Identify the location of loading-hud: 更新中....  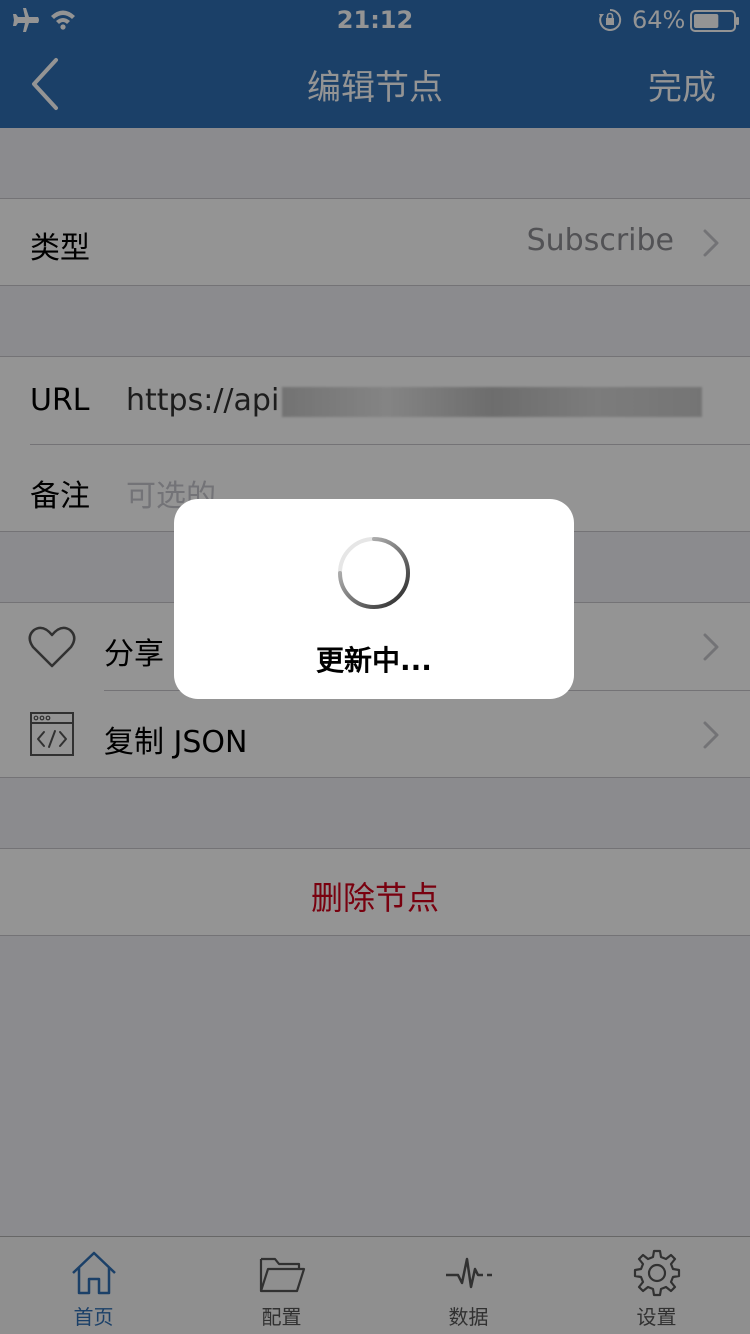
(374, 599).